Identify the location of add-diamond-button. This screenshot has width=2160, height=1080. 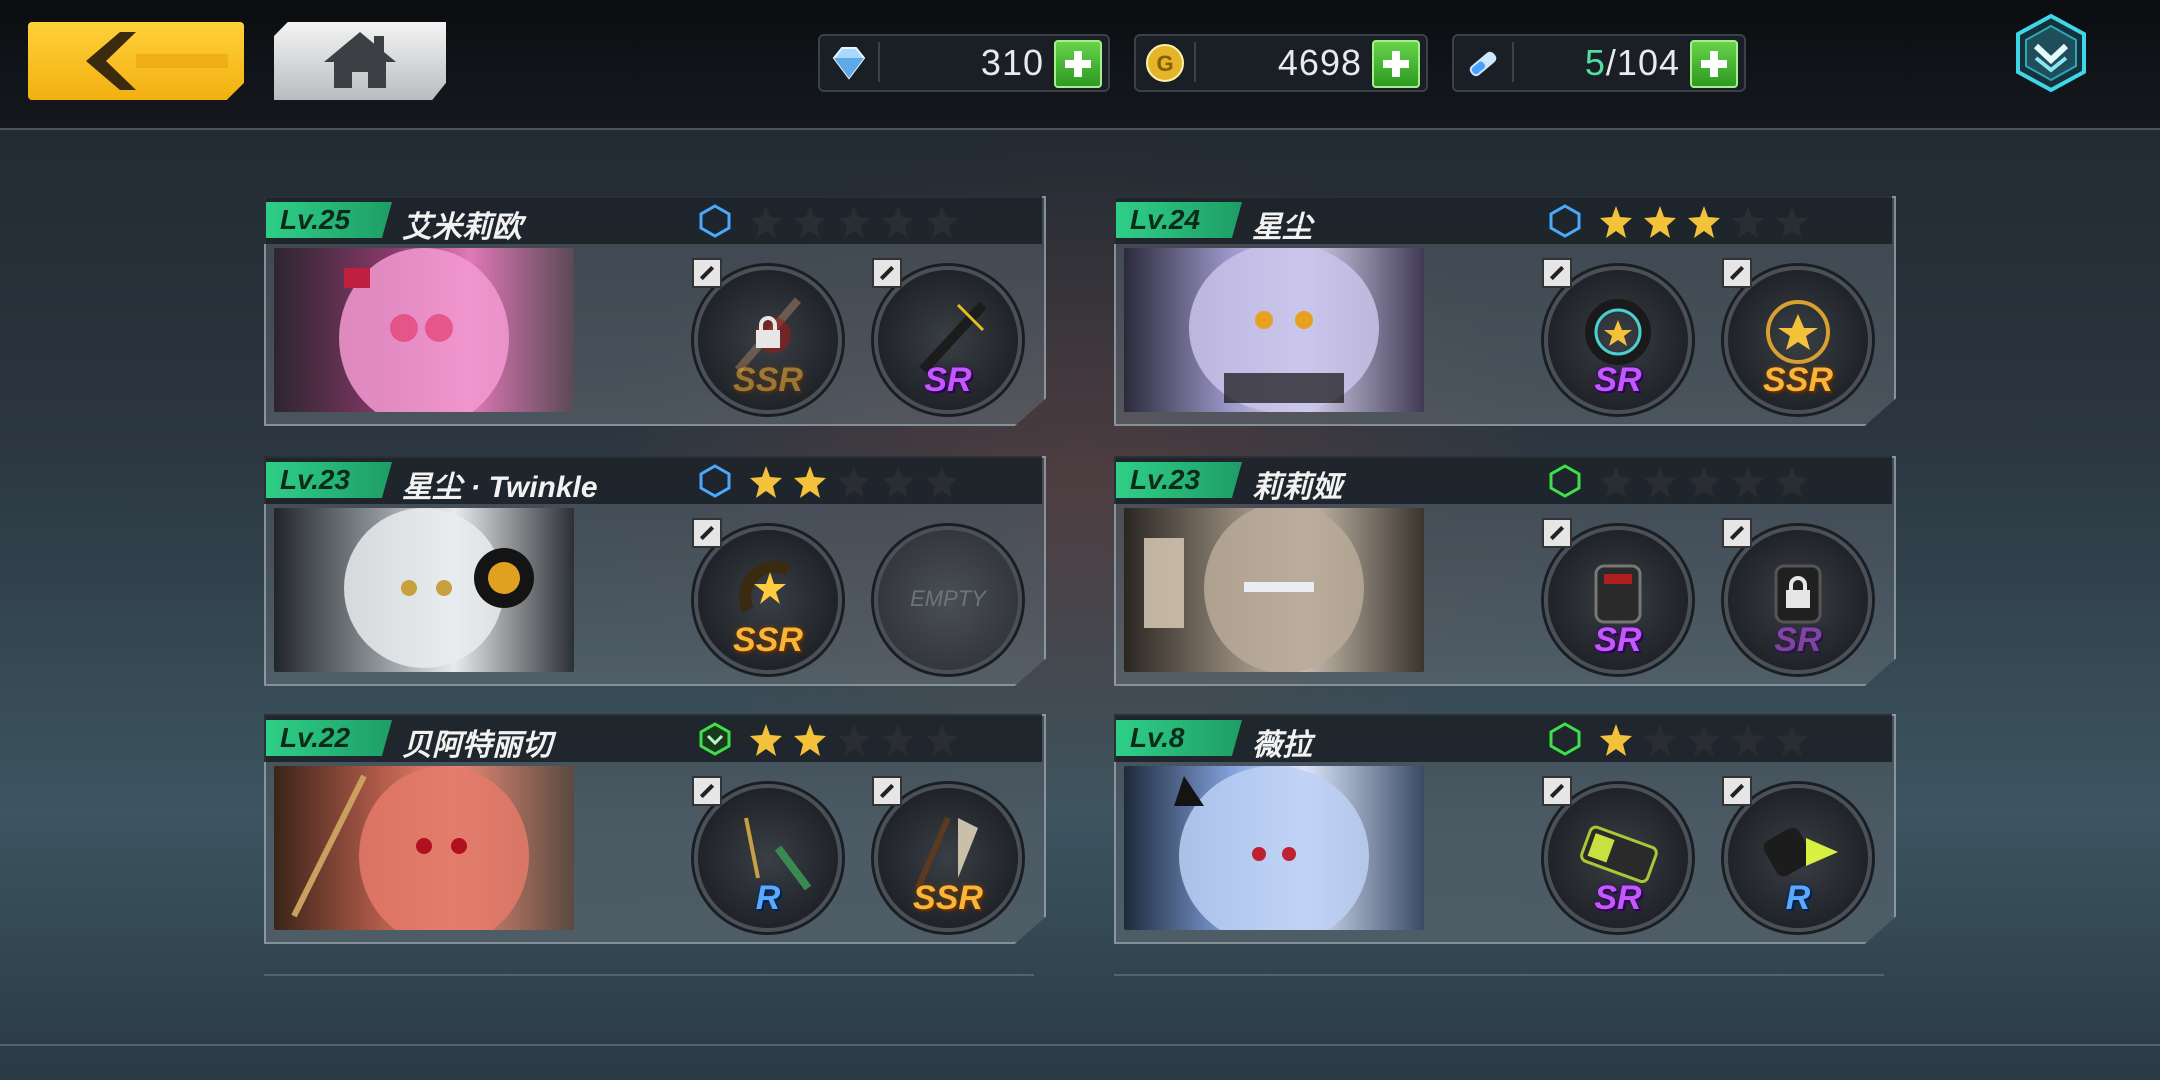
(1078, 64).